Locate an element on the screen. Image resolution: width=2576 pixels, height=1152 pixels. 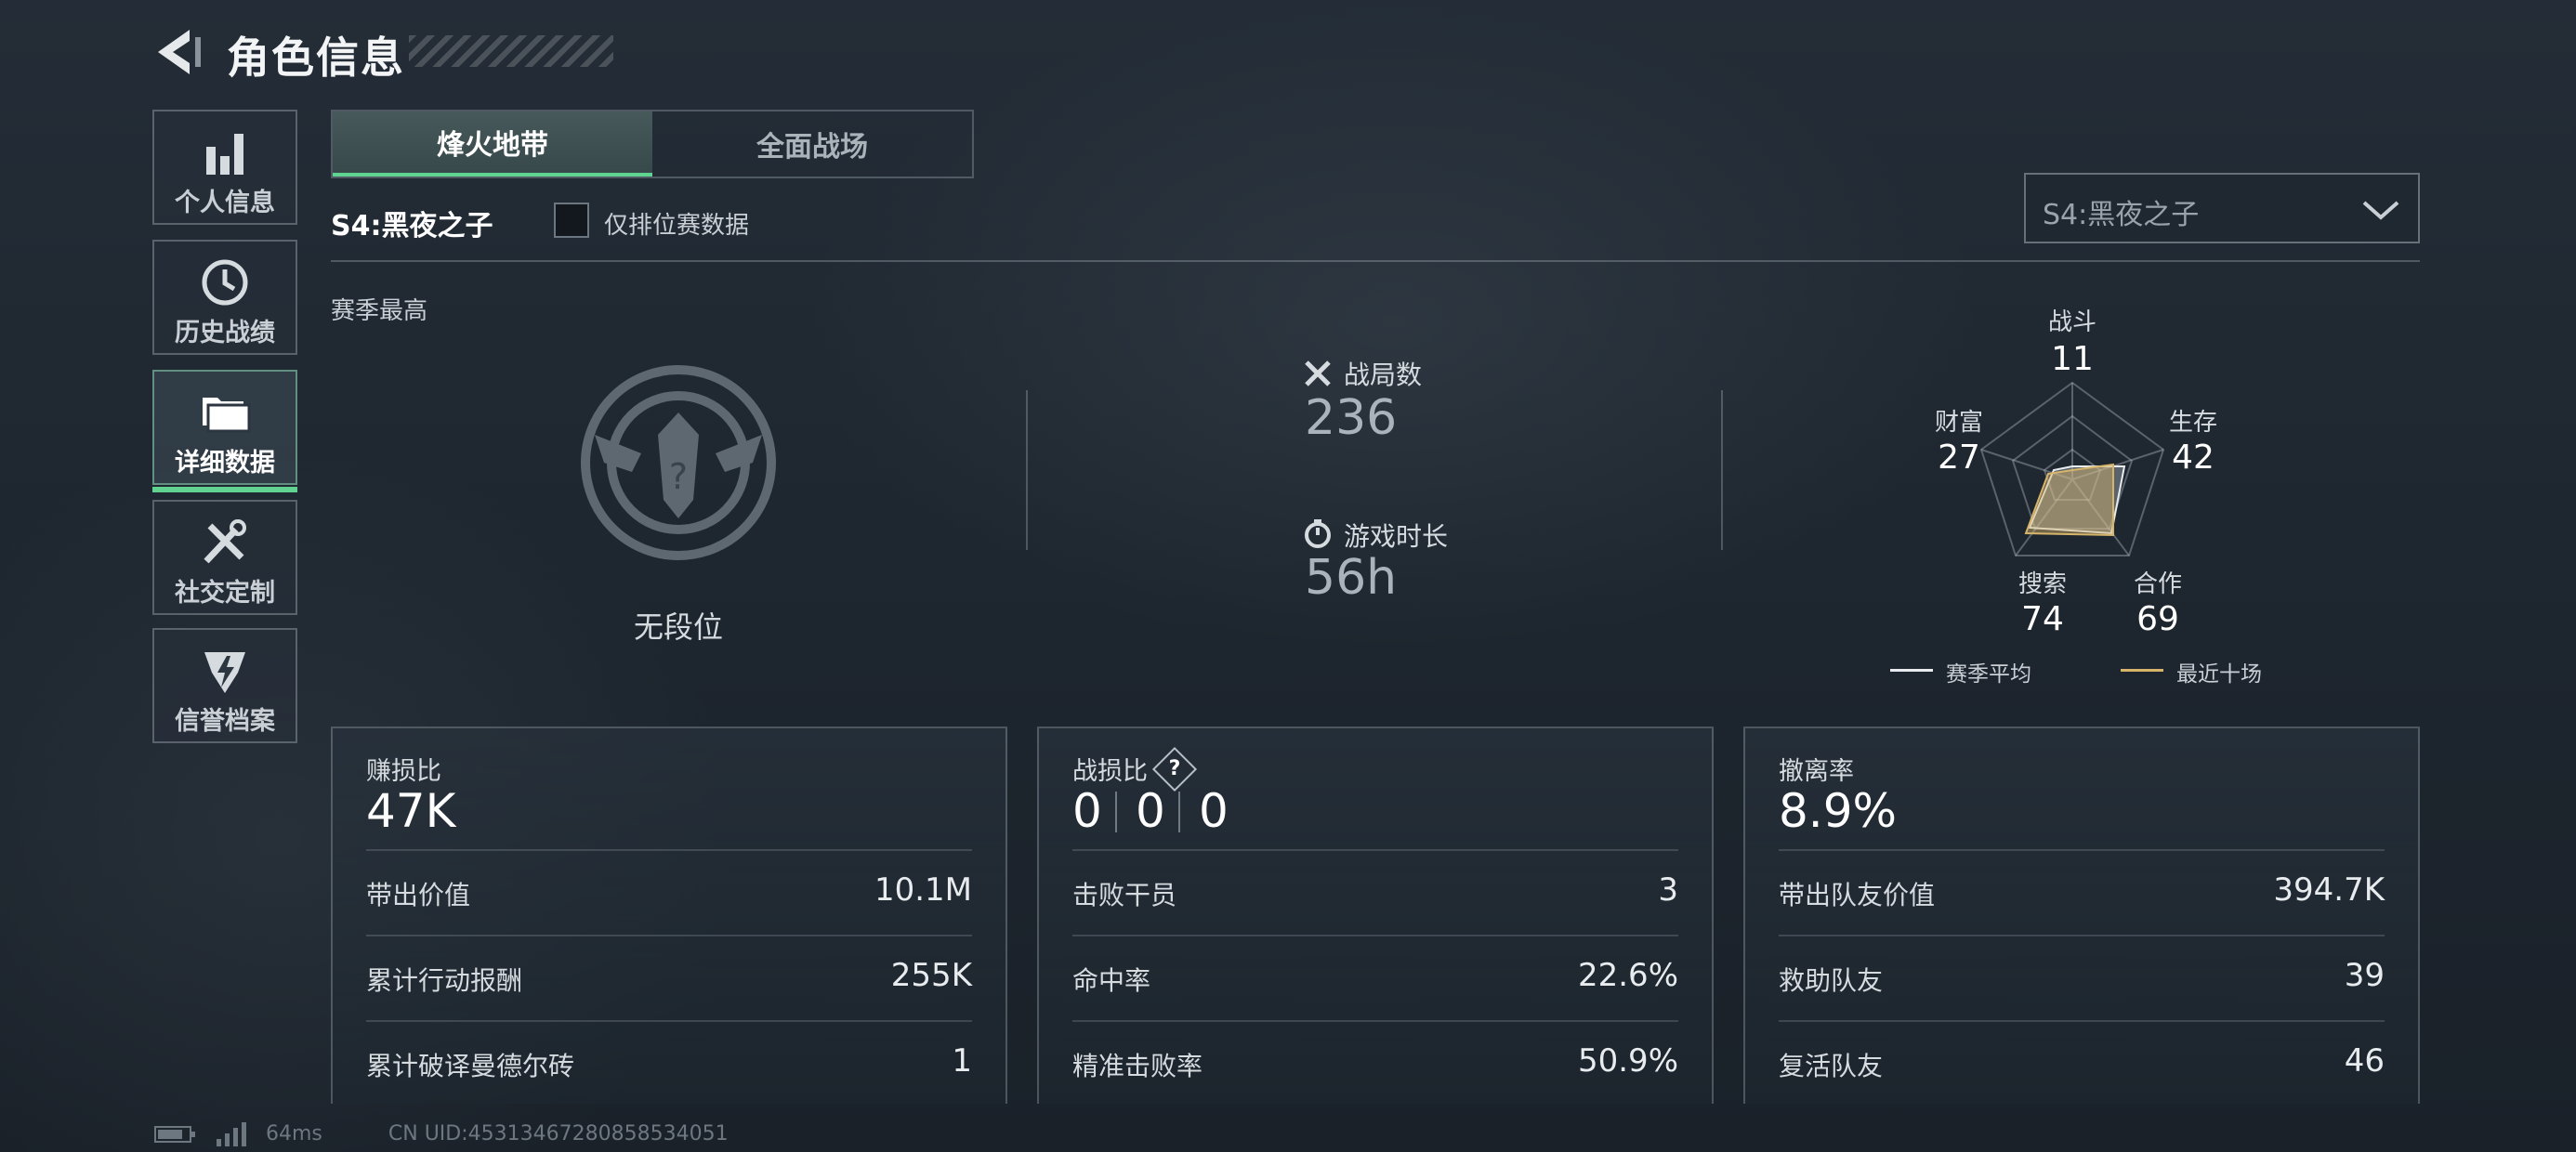
extract-card: 撤离率 8.9% 带出队友价值 394.7K 救助队友 39 复活队友 46 is located at coordinates (2081, 915).